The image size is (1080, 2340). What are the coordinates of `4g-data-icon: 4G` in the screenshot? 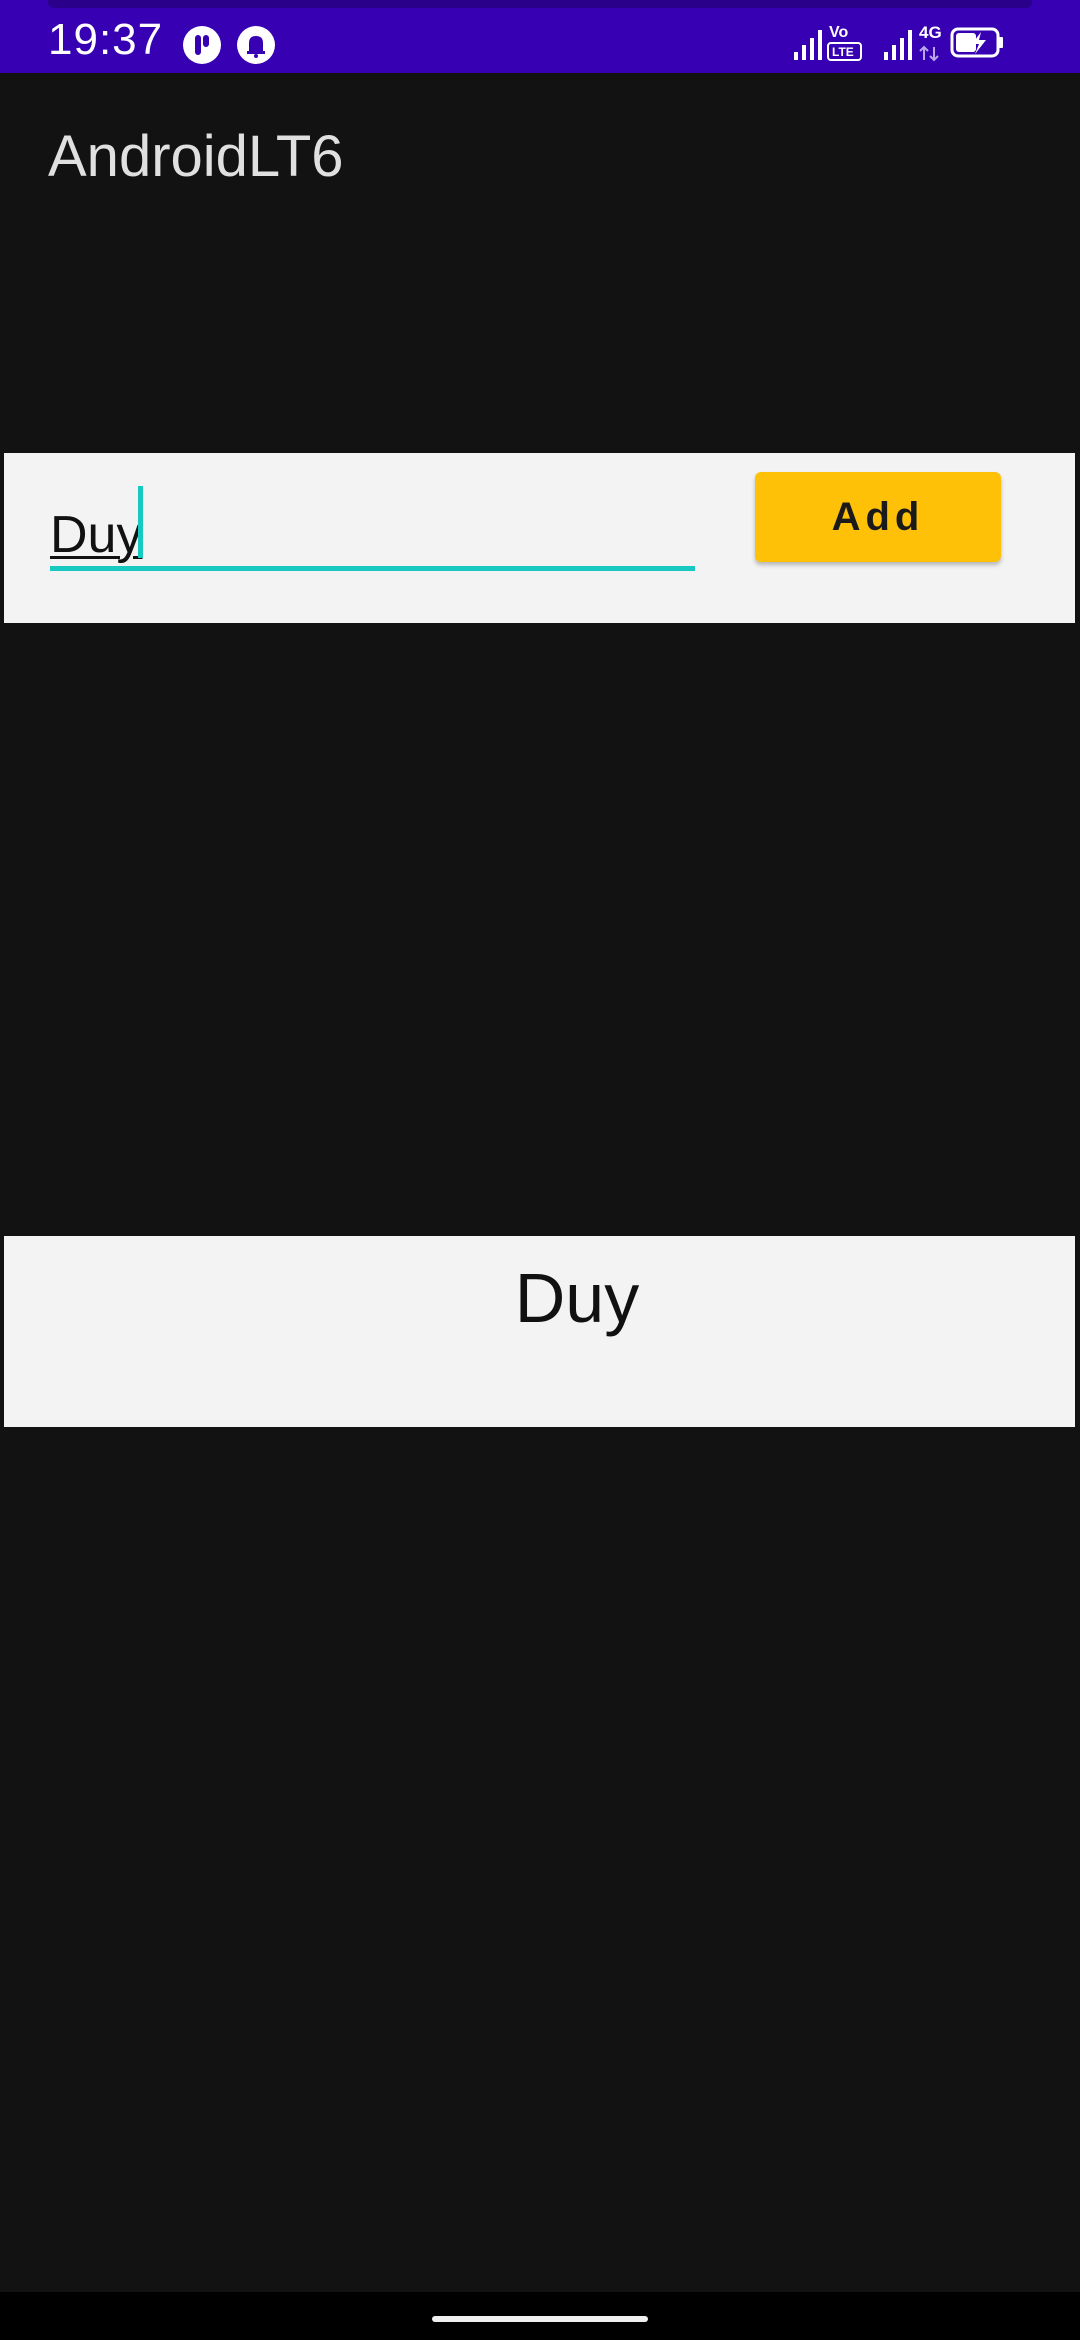 It's located at (930, 42).